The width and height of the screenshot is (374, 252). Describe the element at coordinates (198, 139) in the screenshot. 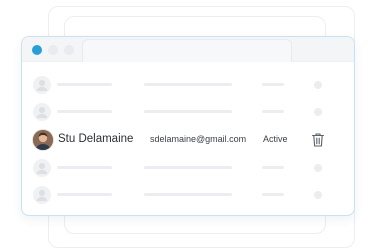

I see `user-email: sdelamaine@gmail.com` at that location.